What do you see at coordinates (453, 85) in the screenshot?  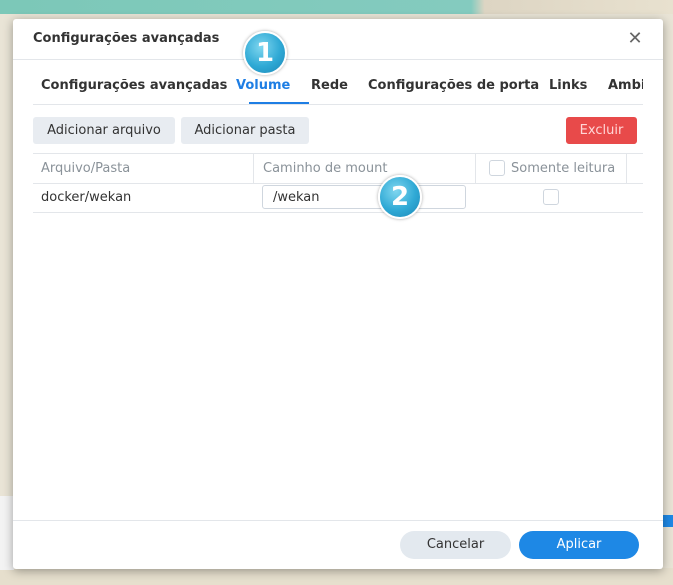 I see `tab-port-settings: Configurações de porta` at bounding box center [453, 85].